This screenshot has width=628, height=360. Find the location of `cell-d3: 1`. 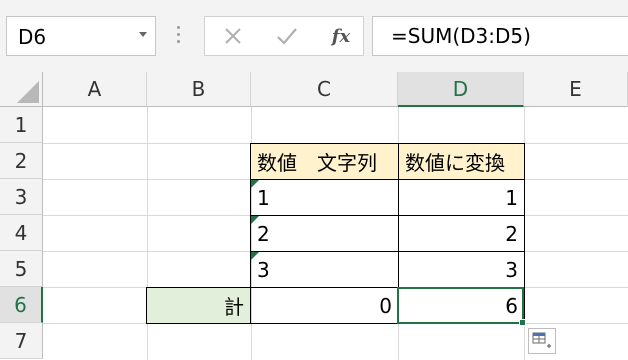

cell-d3: 1 is located at coordinates (461, 197).